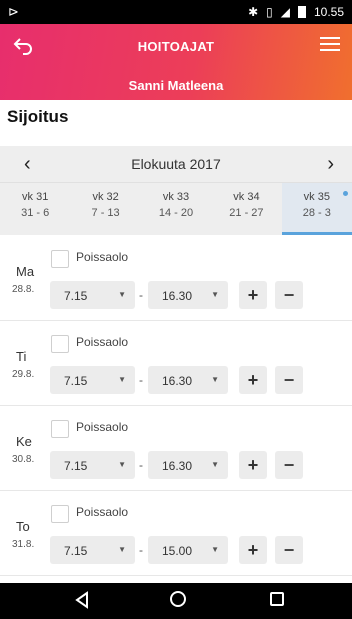  I want to click on nav-back-icon, so click(82, 600).